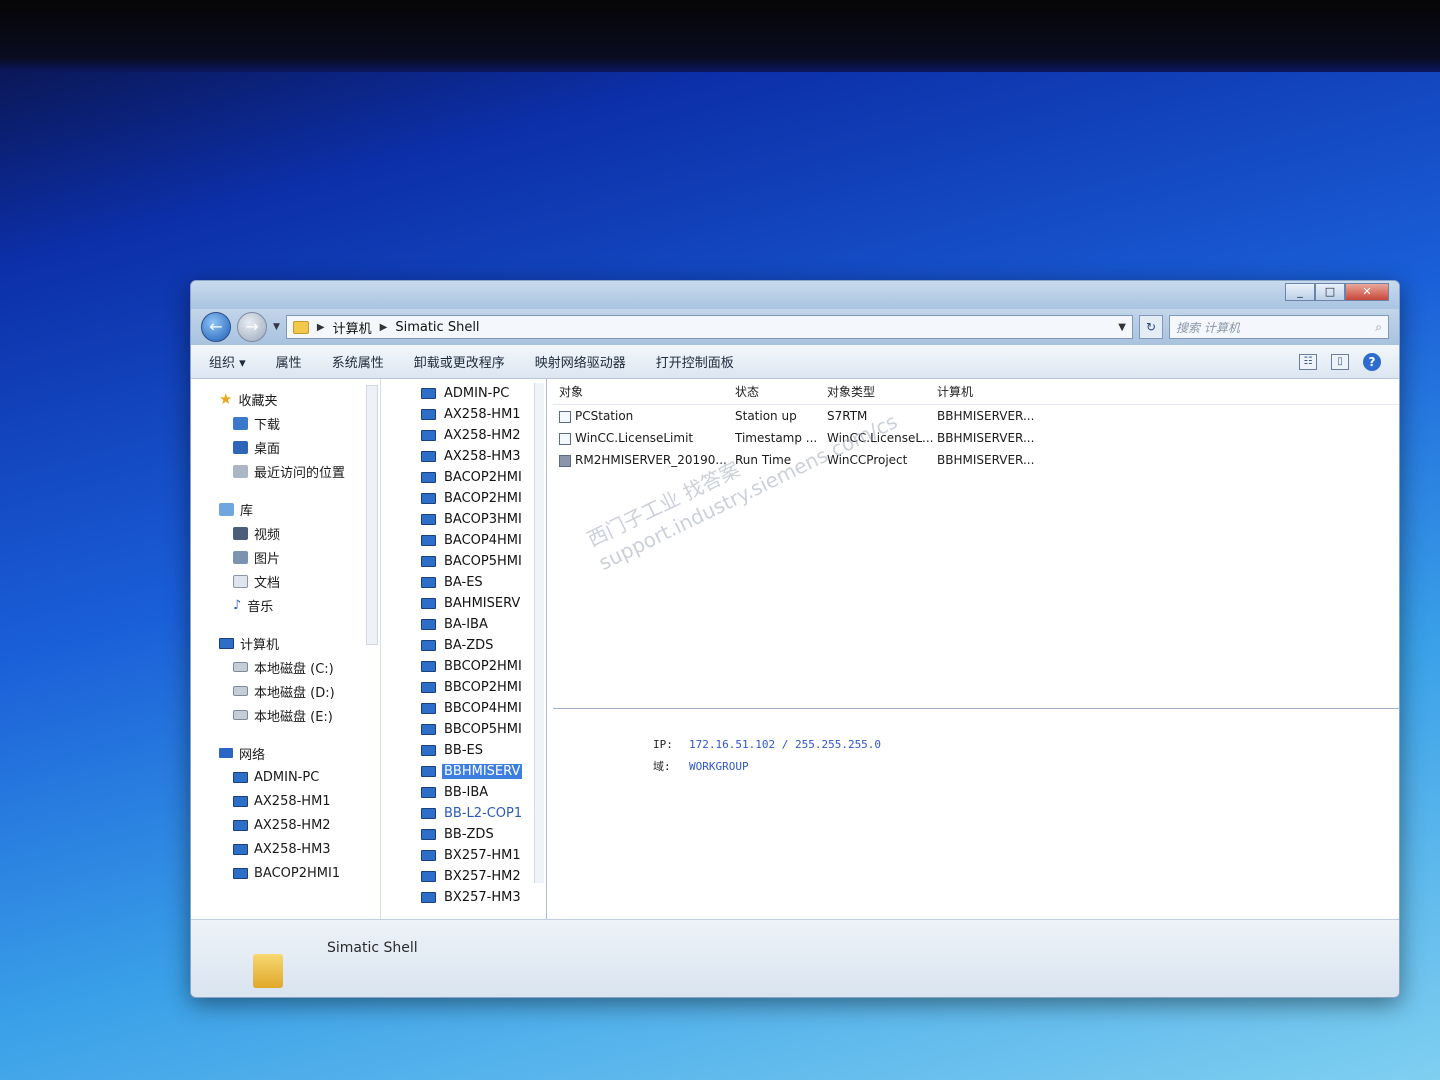 The image size is (1440, 1080). I want to click on column-header-object: 对象, so click(647, 391).